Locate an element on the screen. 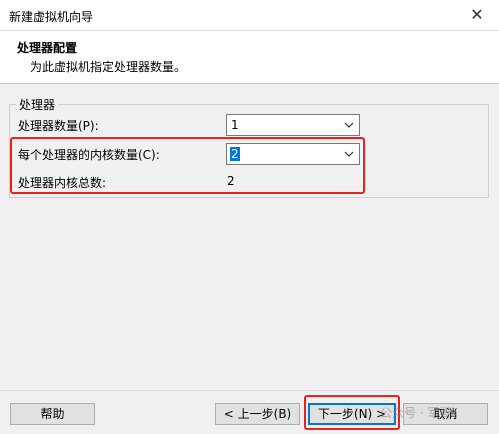 The height and width of the screenshot is (434, 499). close-icon: ✕ is located at coordinates (477, 15).